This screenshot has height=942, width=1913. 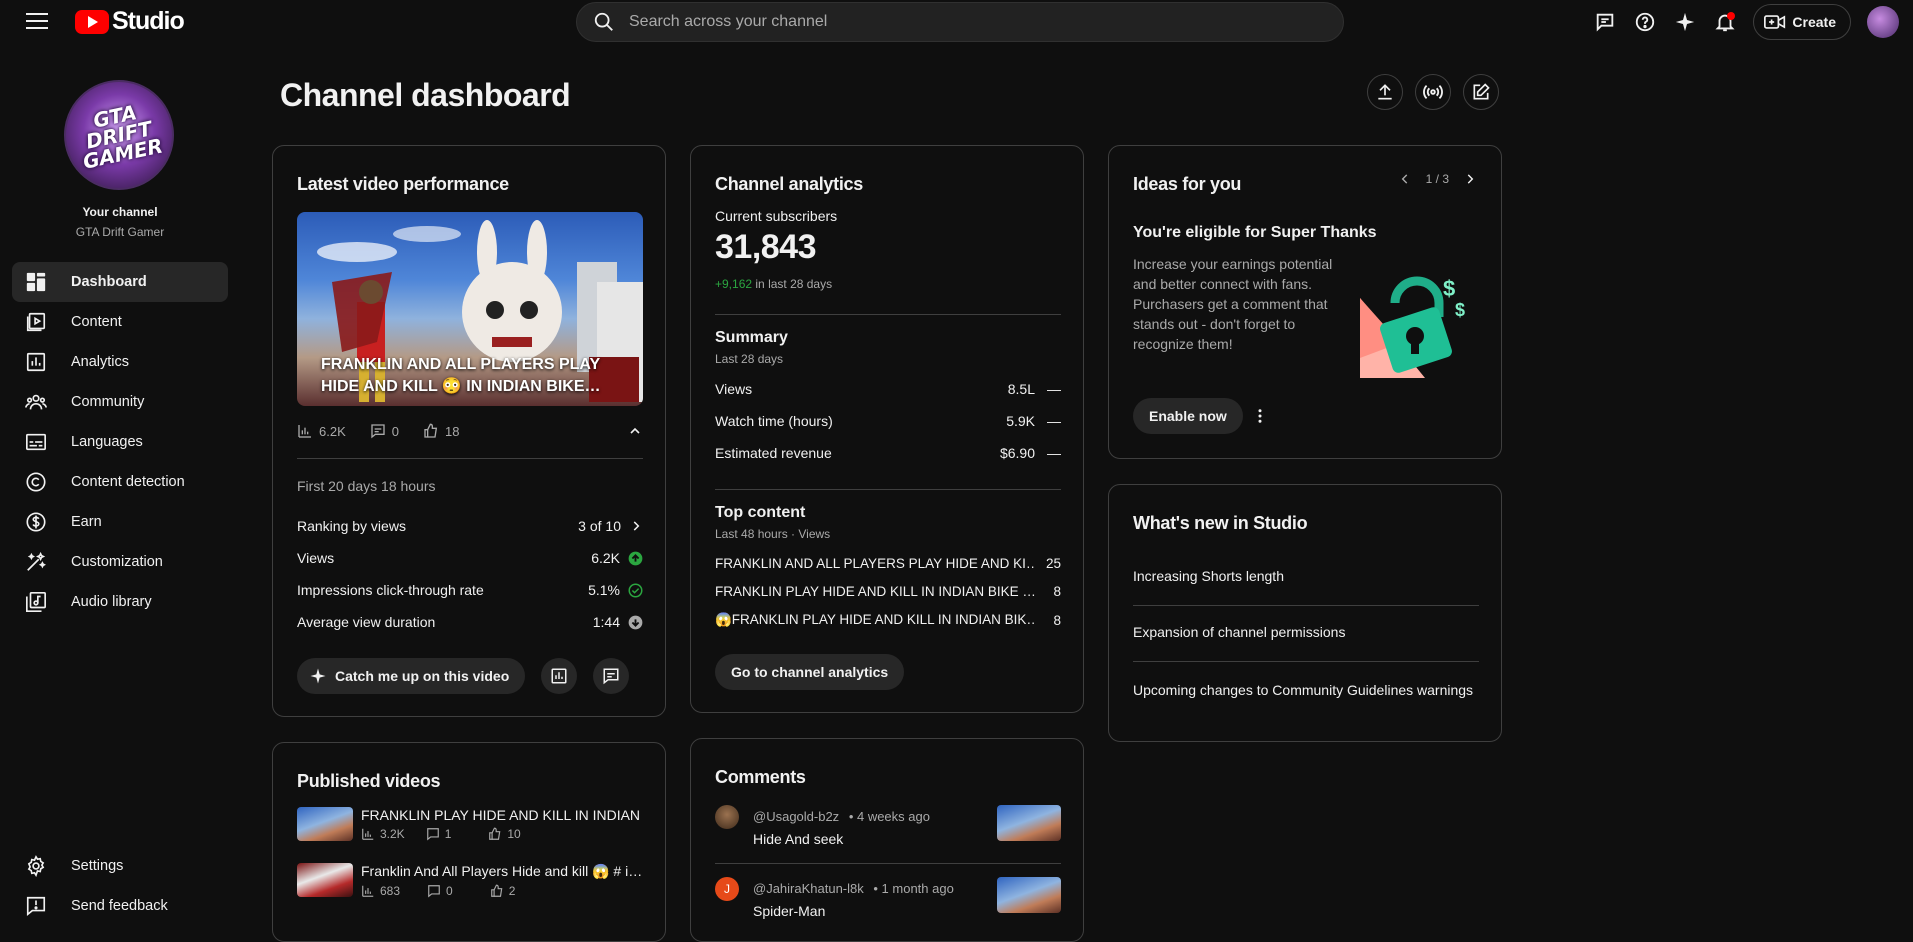 I want to click on video-analytics-button, so click(x=559, y=676).